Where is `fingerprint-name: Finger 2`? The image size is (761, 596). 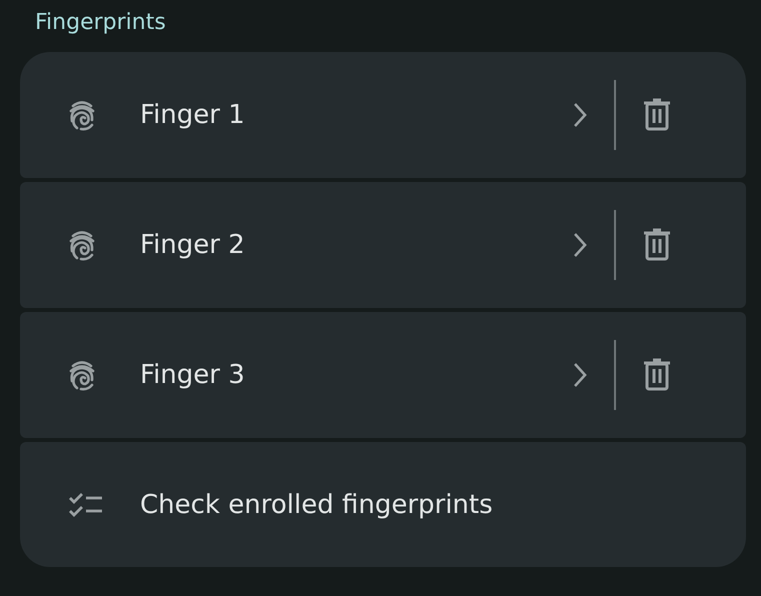 fingerprint-name: Finger 2 is located at coordinates (193, 245).